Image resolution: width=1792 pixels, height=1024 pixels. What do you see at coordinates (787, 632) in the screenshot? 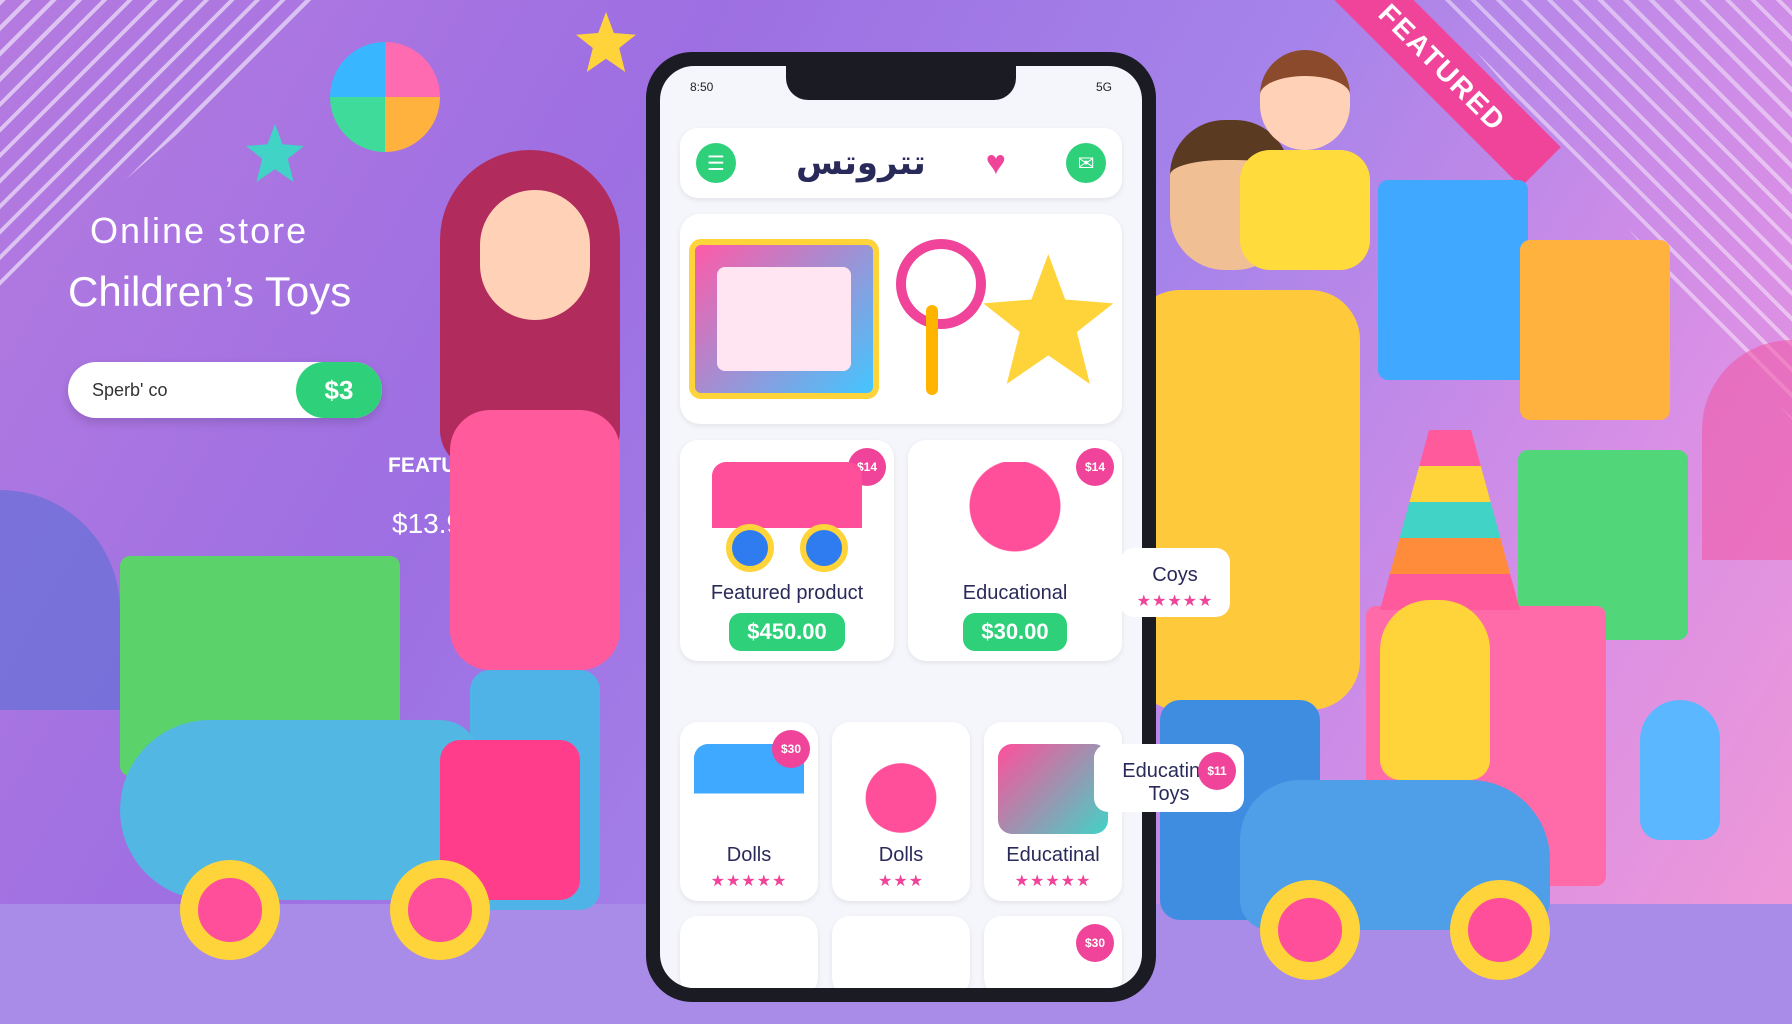
I see `product-price: $450.00` at bounding box center [787, 632].